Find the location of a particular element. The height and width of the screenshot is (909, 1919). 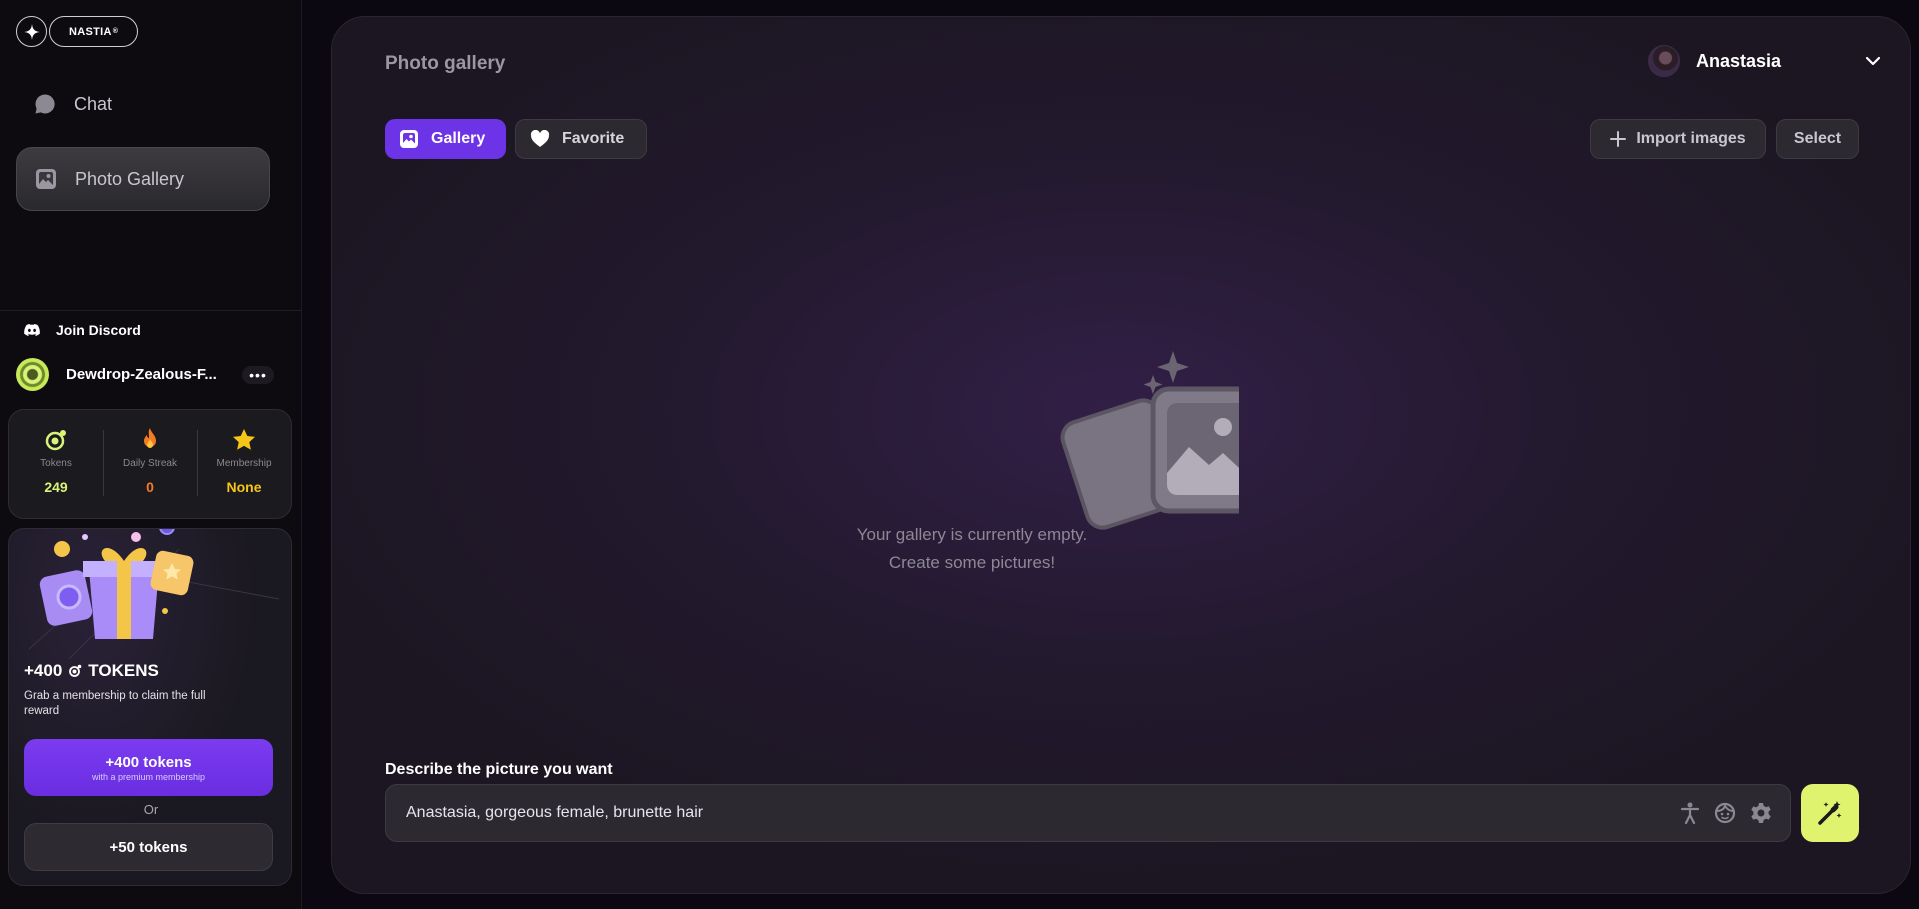

page-title: Photo gallery is located at coordinates (445, 63).